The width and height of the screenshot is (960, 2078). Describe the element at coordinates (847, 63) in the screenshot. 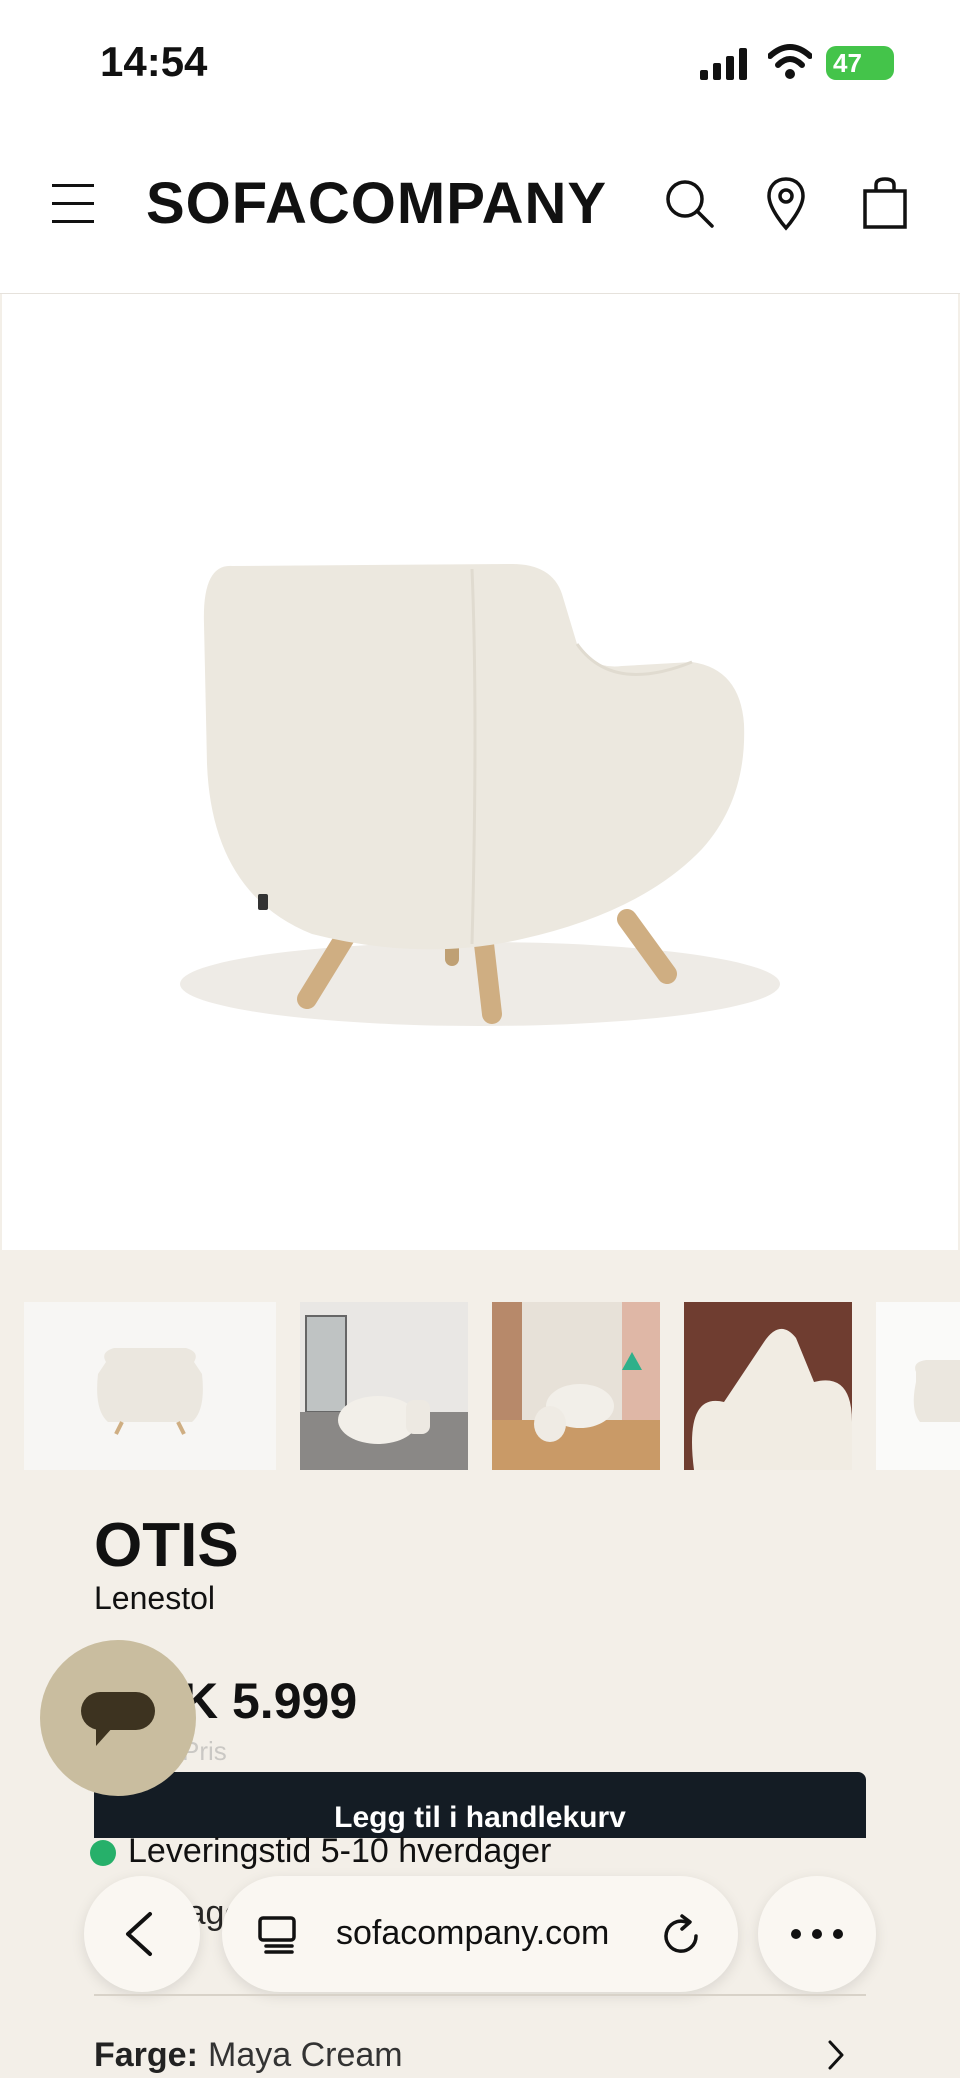

I see `battery-level: 47` at that location.